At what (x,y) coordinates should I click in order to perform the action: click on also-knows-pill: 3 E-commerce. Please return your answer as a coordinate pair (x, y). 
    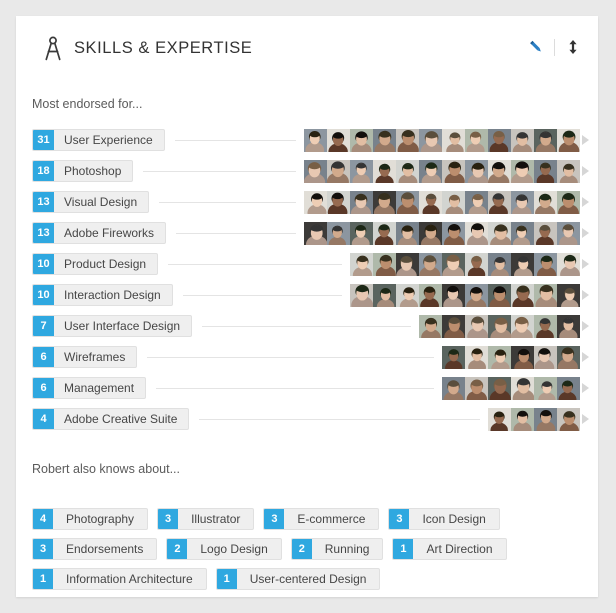
    Looking at the image, I should click on (321, 519).